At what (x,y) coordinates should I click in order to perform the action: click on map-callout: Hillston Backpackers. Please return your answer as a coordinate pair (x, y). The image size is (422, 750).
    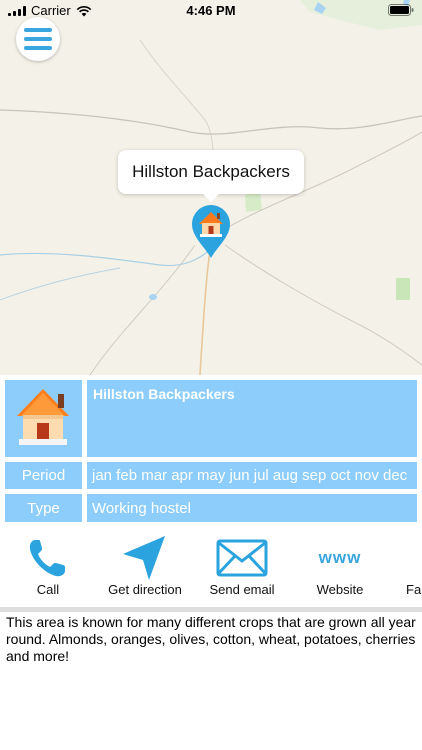
    Looking at the image, I should click on (211, 176).